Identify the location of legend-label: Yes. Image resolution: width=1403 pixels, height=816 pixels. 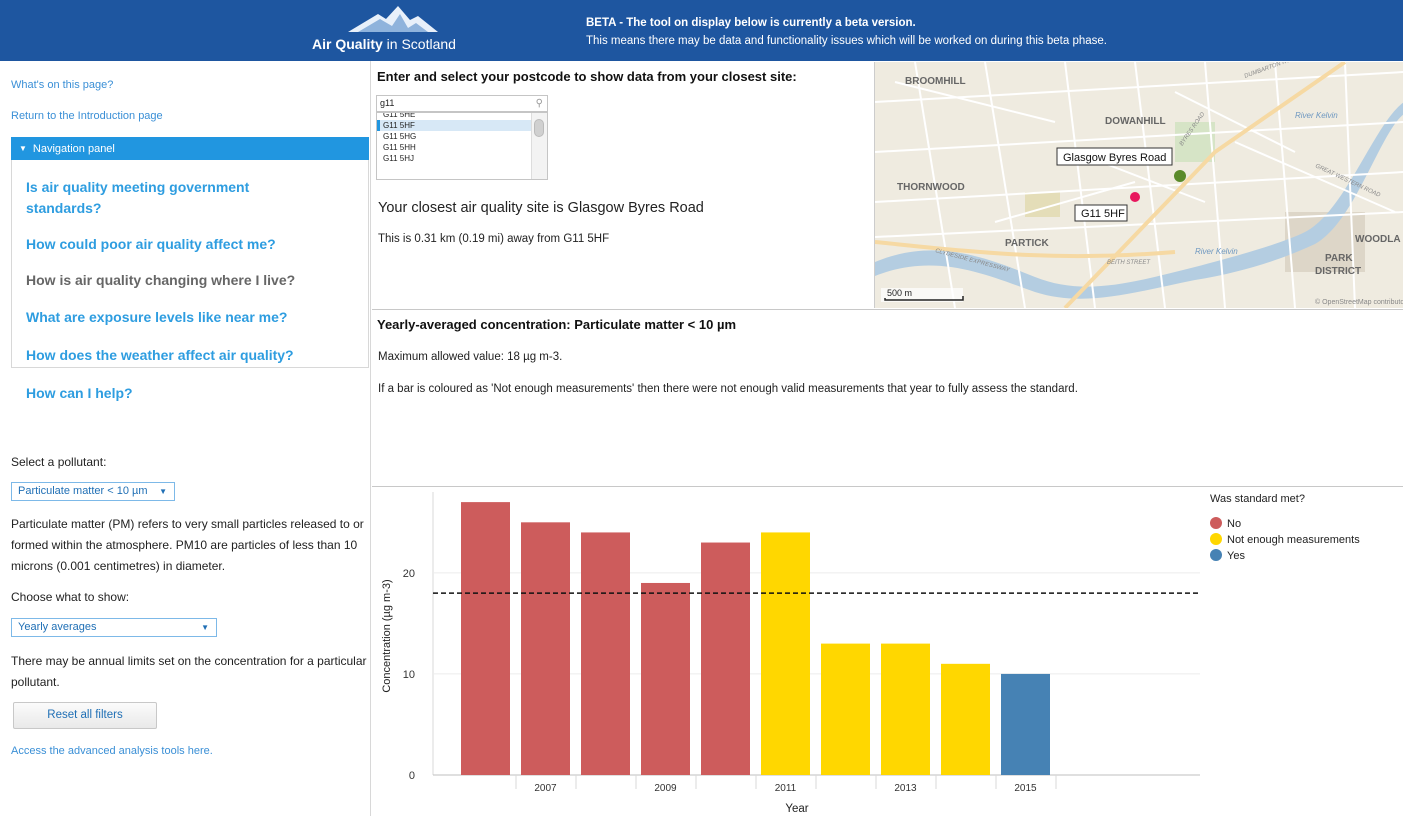
(1236, 556).